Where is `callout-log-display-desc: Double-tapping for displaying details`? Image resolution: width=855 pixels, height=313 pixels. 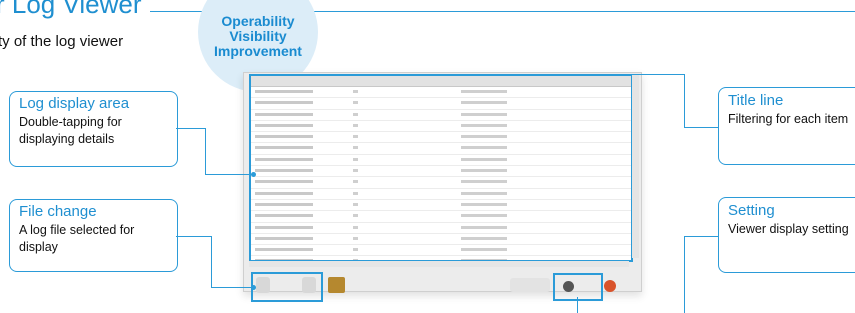 callout-log-display-desc: Double-tapping for displaying details is located at coordinates (70, 130).